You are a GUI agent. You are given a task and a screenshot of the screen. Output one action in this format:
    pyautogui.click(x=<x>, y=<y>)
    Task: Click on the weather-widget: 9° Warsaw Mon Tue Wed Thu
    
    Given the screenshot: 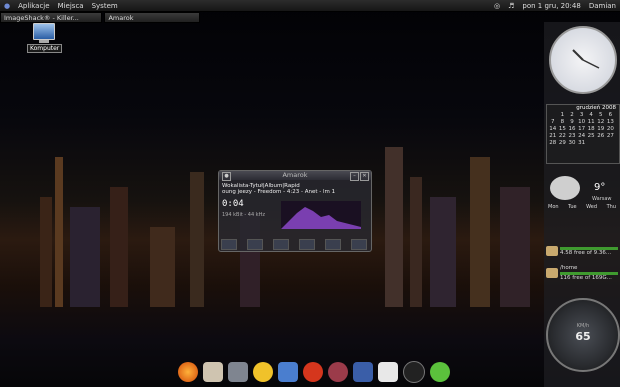 What is the action you would take?
    pyautogui.click(x=582, y=204)
    